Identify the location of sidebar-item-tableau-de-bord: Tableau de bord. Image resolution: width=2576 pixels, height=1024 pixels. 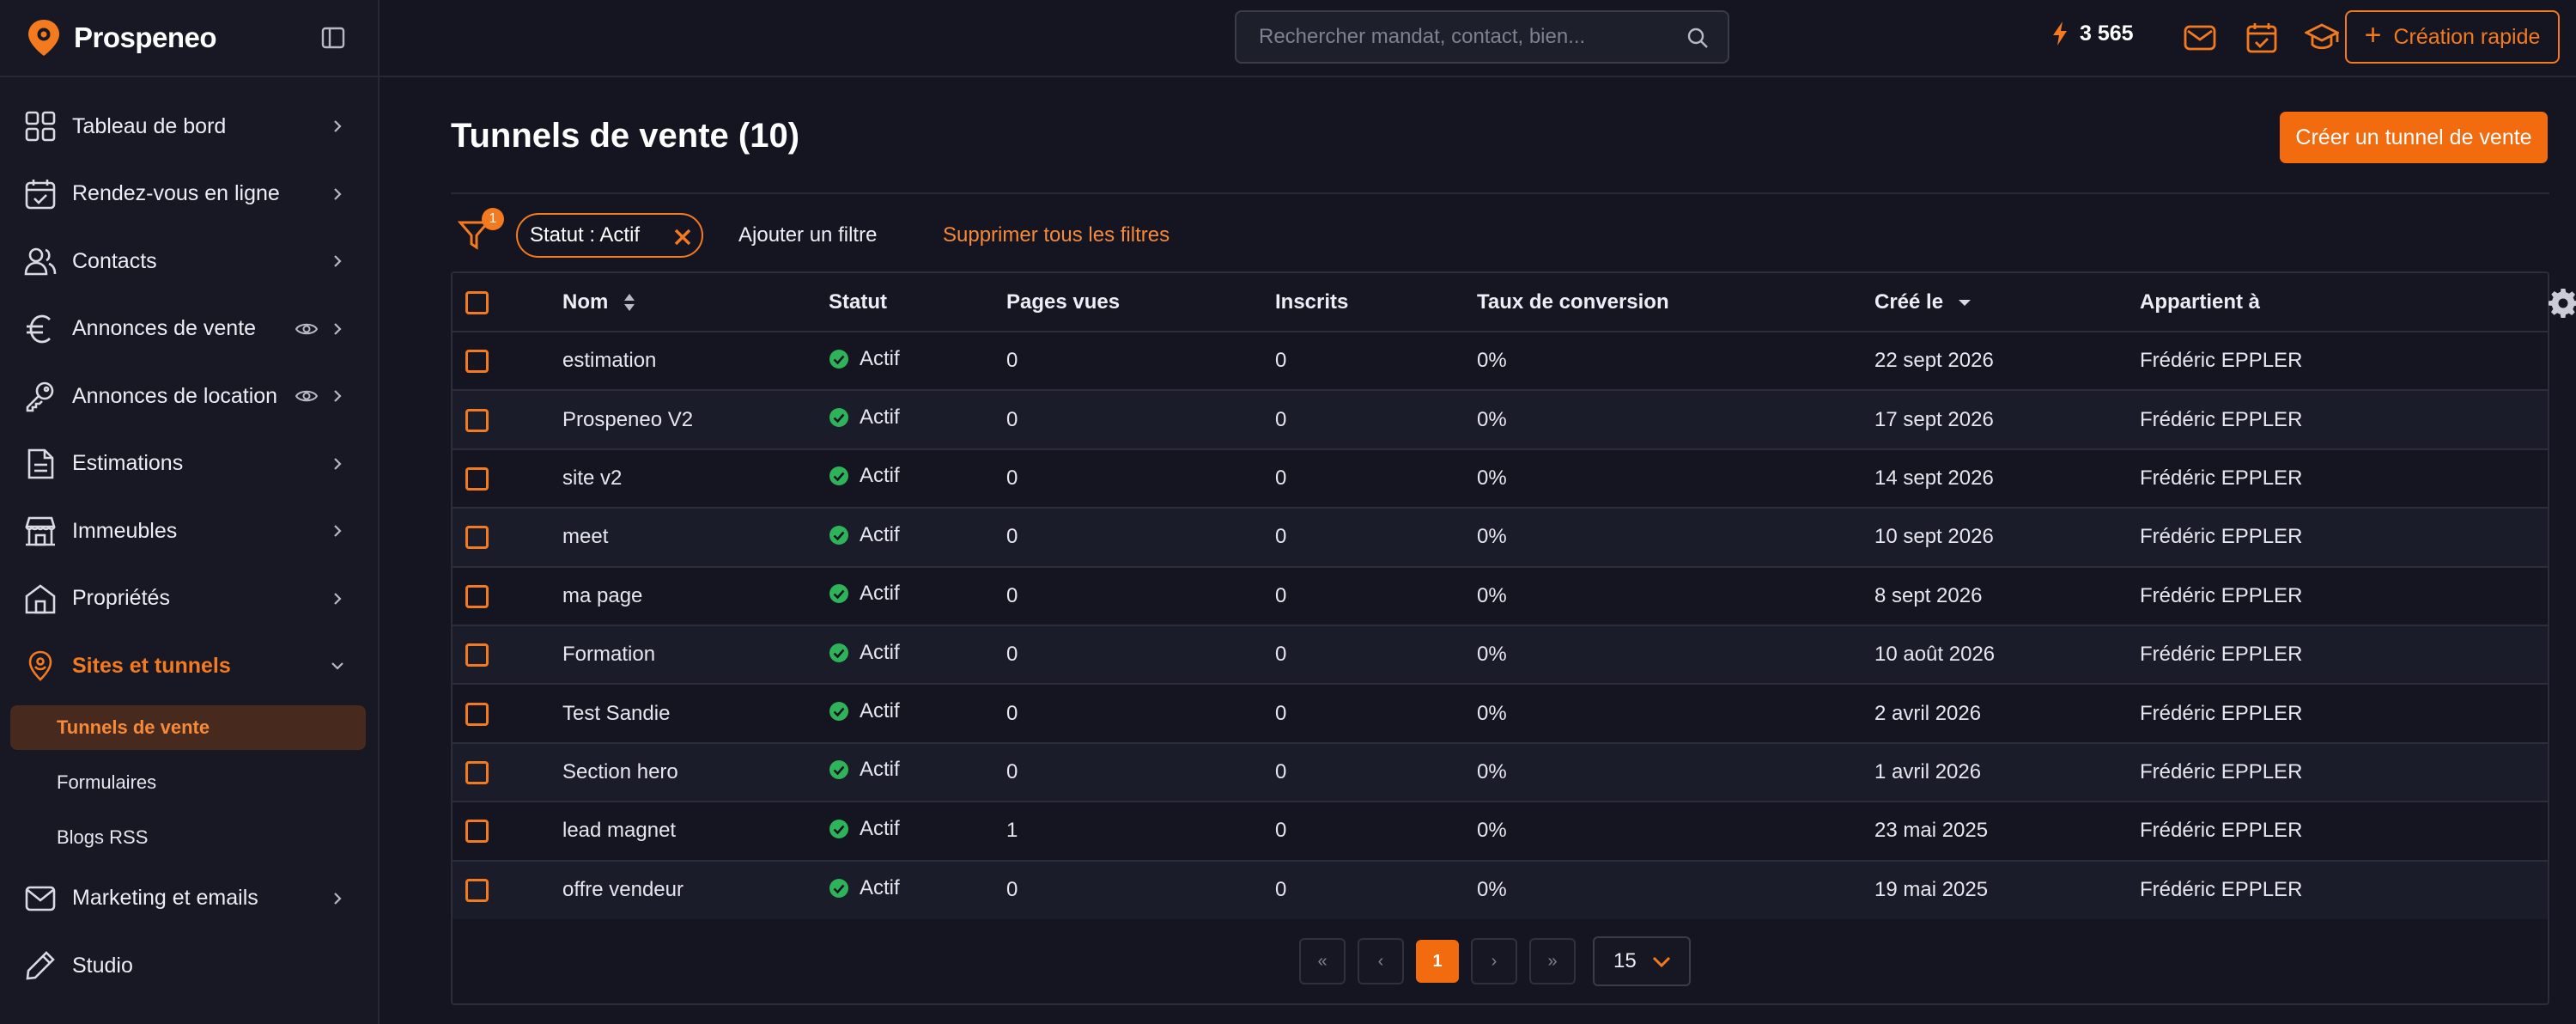
(189, 127).